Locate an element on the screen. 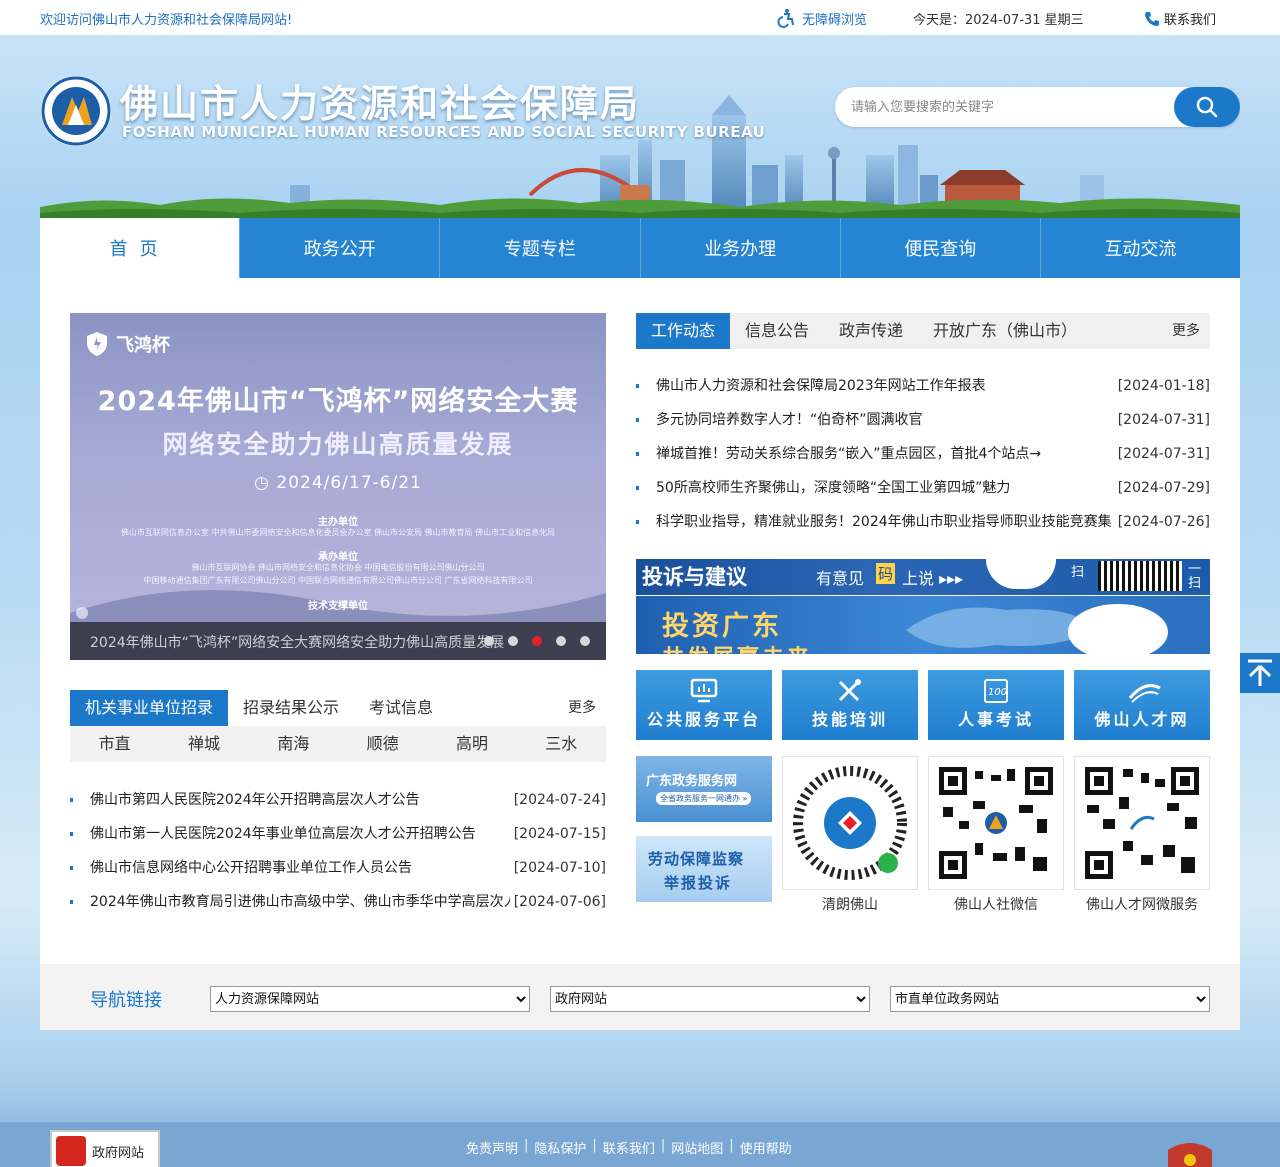 Image resolution: width=1280 pixels, height=1167 pixels. talent-logo-icon is located at coordinates (1144, 693).